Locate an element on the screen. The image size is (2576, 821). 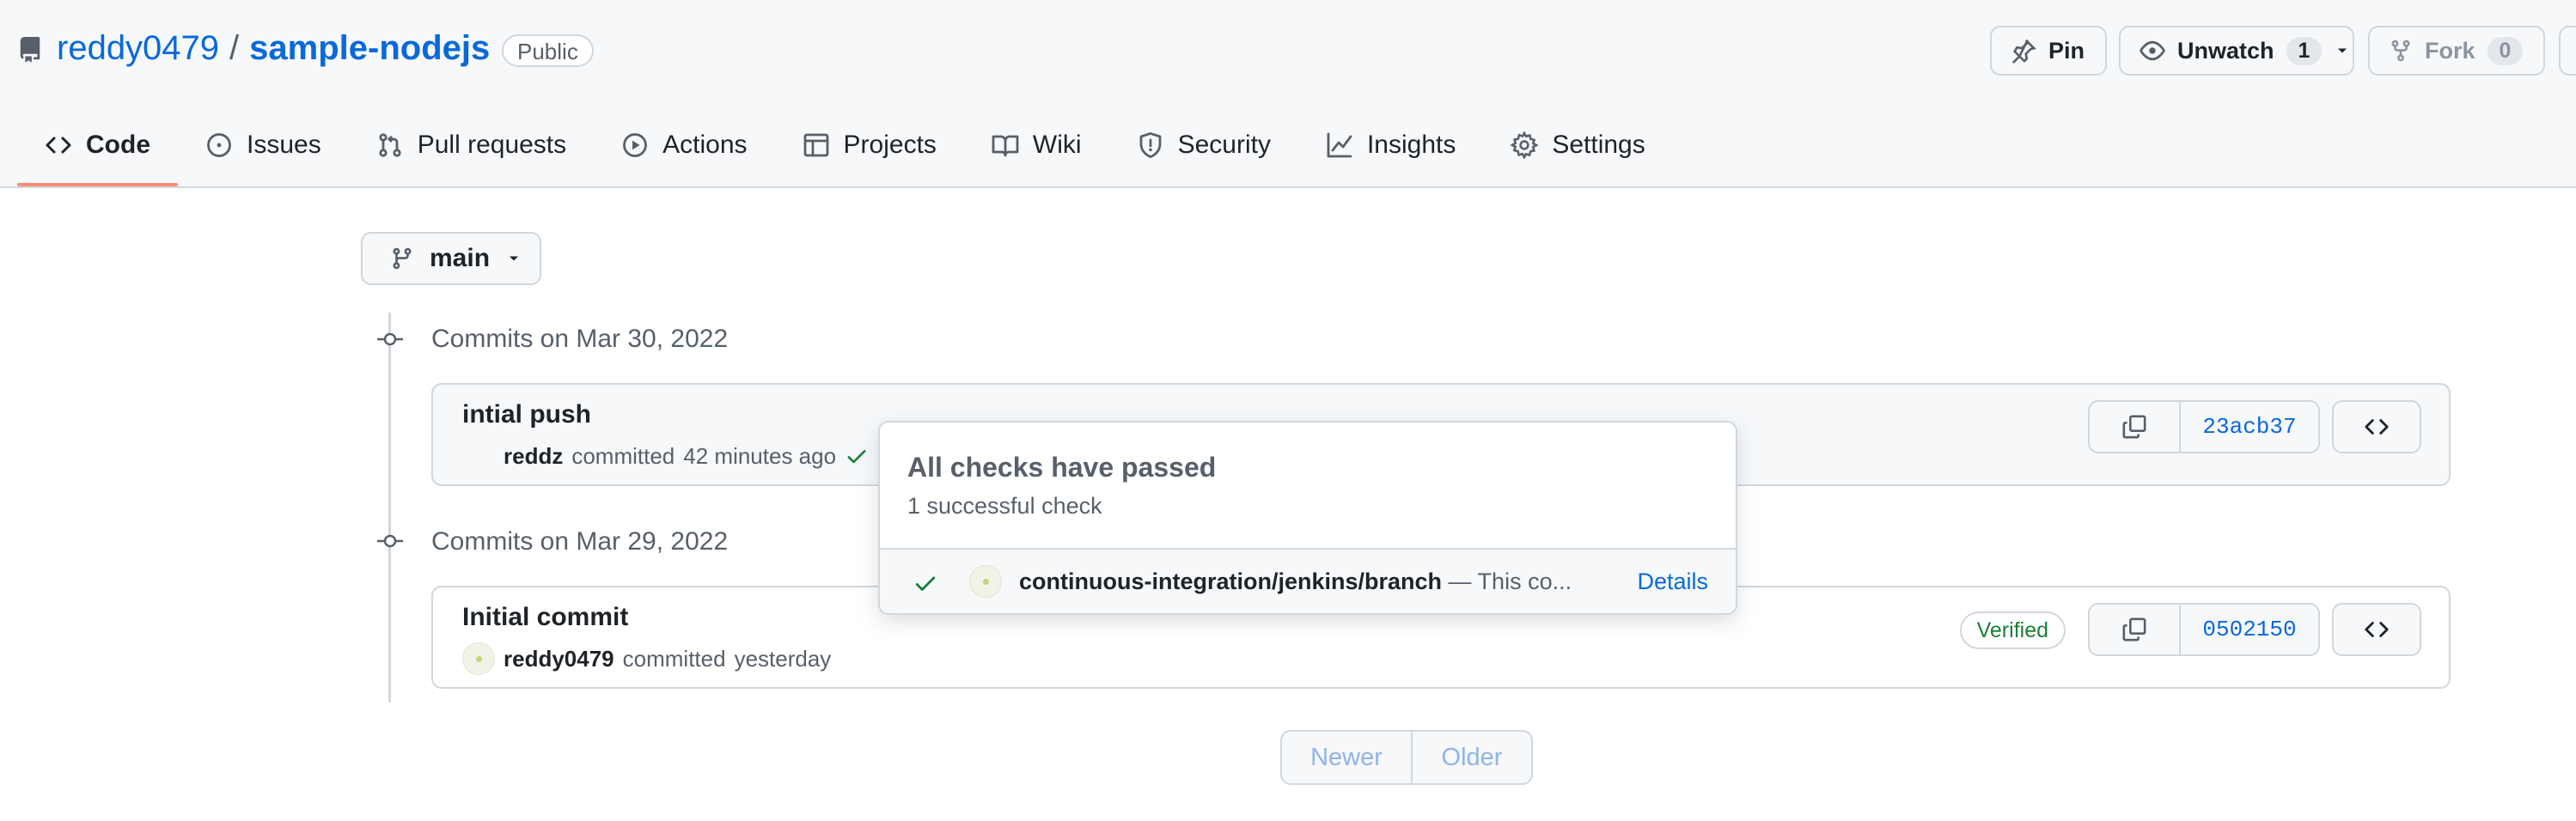
tab-code: Code is located at coordinates (98, 152).